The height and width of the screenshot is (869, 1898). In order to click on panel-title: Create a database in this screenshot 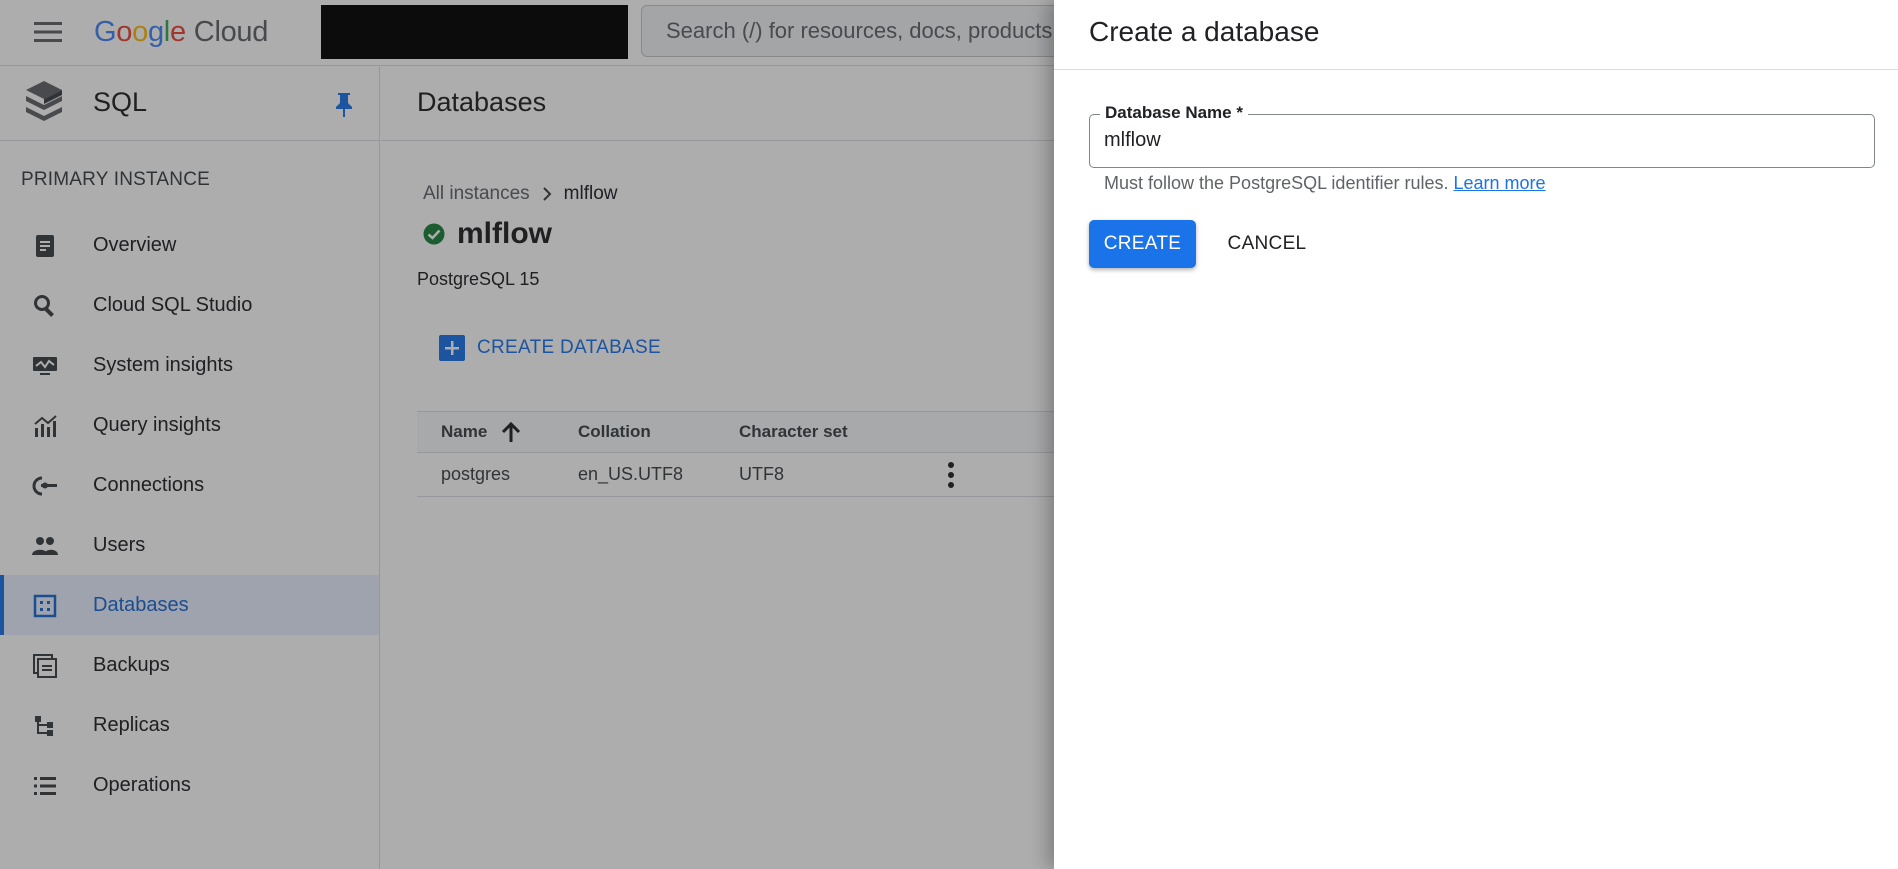, I will do `click(1476, 35)`.